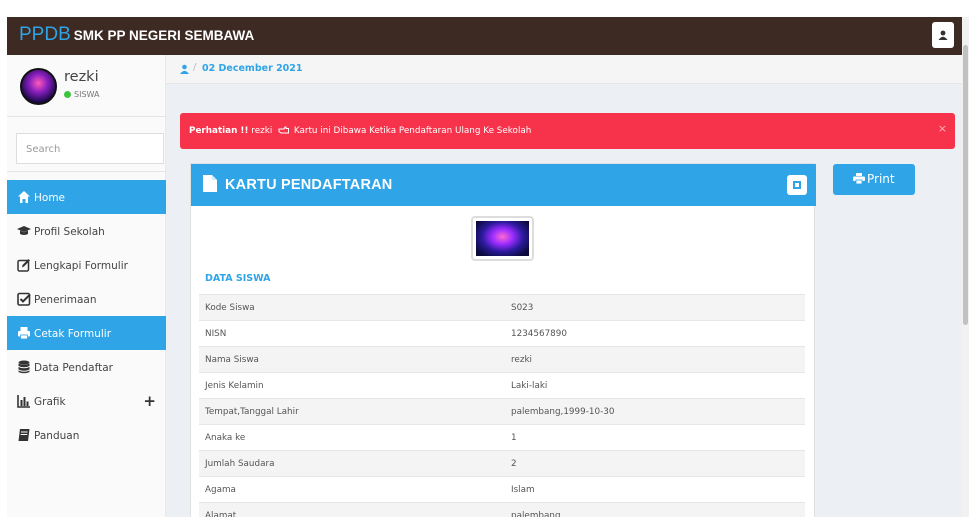  What do you see at coordinates (23, 401) in the screenshot?
I see `bar-chart-icon` at bounding box center [23, 401].